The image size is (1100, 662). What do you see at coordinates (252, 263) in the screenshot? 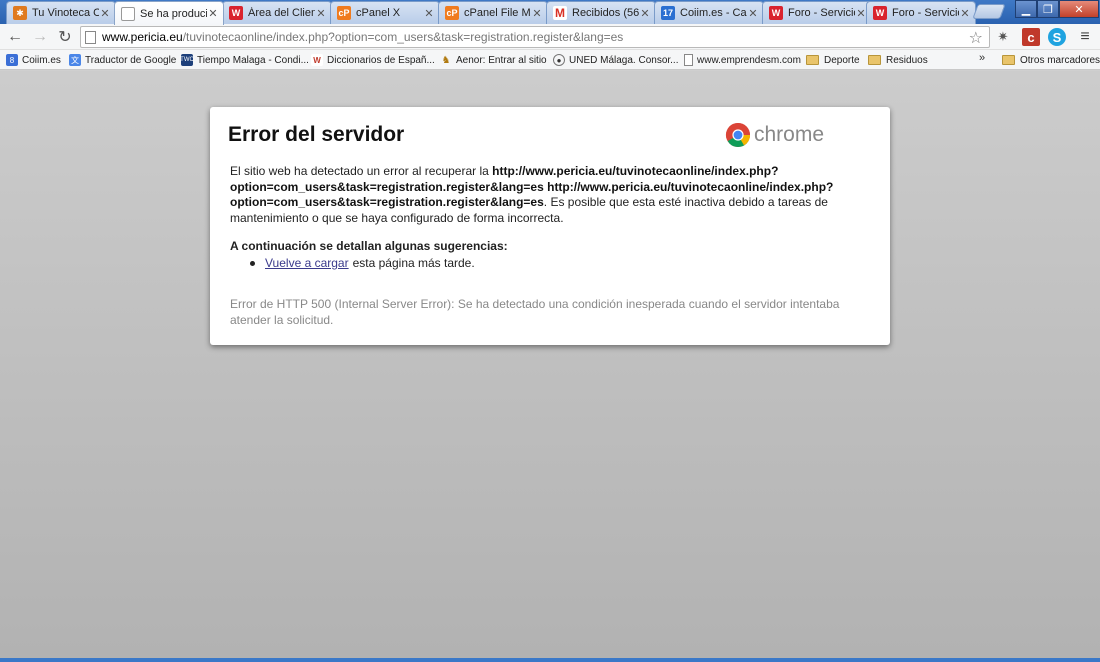
I see `bullet` at bounding box center [252, 263].